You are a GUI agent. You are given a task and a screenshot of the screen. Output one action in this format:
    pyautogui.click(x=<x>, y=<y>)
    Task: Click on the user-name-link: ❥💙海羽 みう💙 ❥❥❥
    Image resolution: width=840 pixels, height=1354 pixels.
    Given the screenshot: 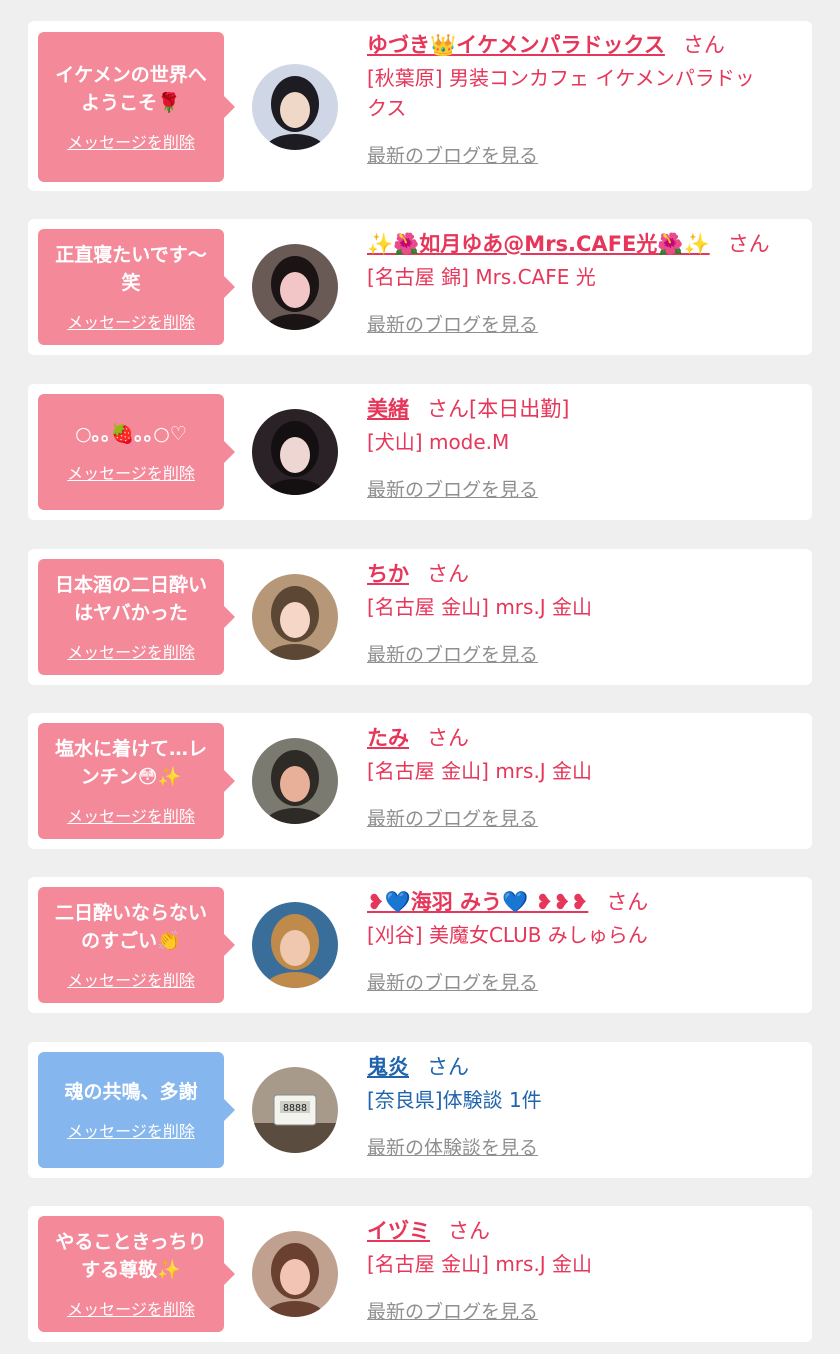 What is the action you would take?
    pyautogui.click(x=477, y=902)
    